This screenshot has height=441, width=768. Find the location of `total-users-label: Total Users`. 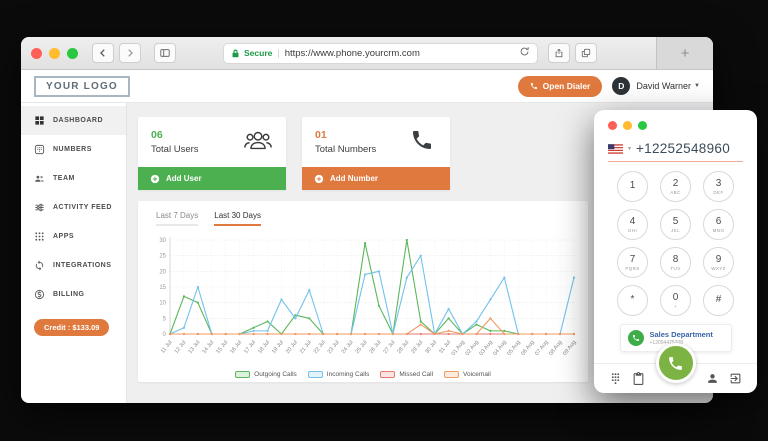

total-users-label: Total Users is located at coordinates (175, 149).